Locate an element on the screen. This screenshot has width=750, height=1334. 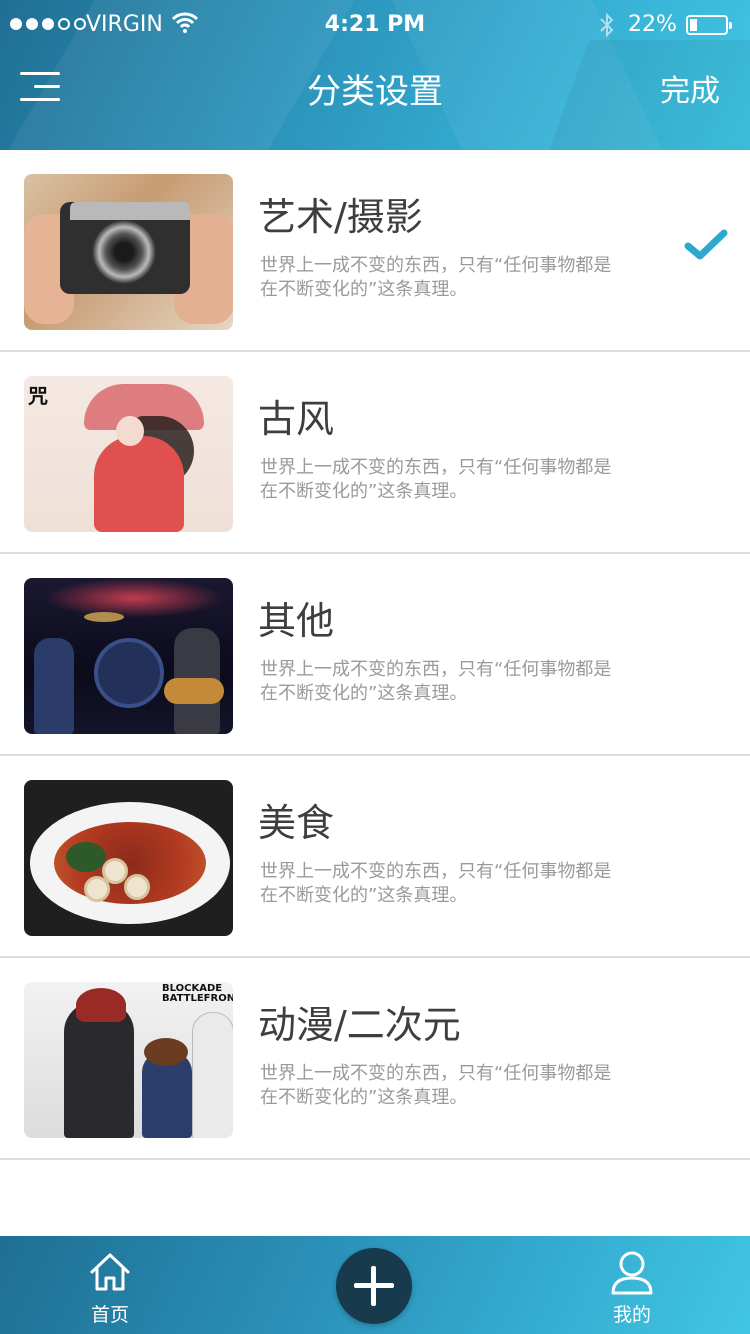
seal-stamp: 咒 is located at coordinates (38, 396).